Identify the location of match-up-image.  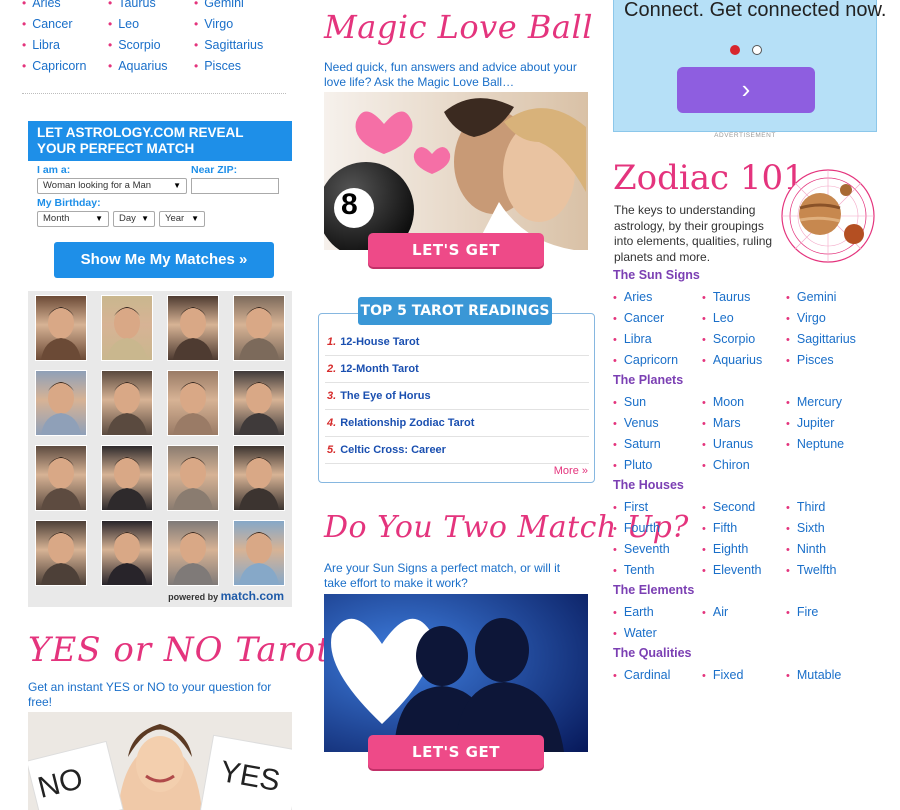
(456, 673).